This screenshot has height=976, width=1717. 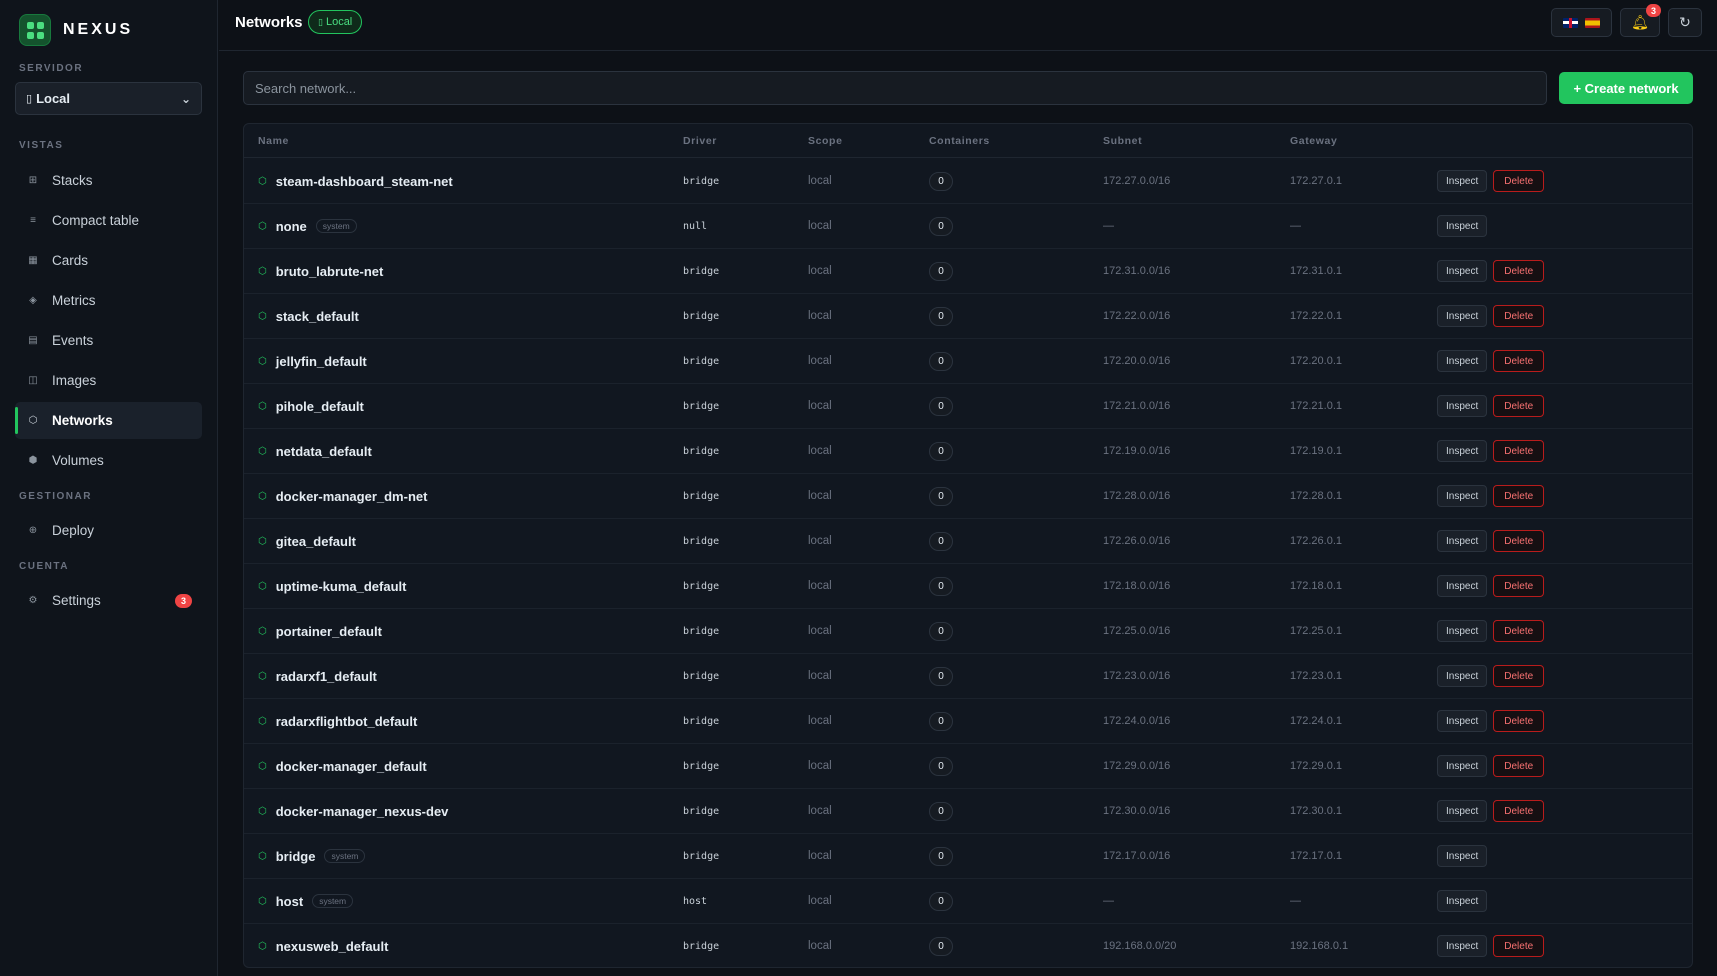 I want to click on sidebar-item-networks: ⬡ Networks, so click(x=108, y=420).